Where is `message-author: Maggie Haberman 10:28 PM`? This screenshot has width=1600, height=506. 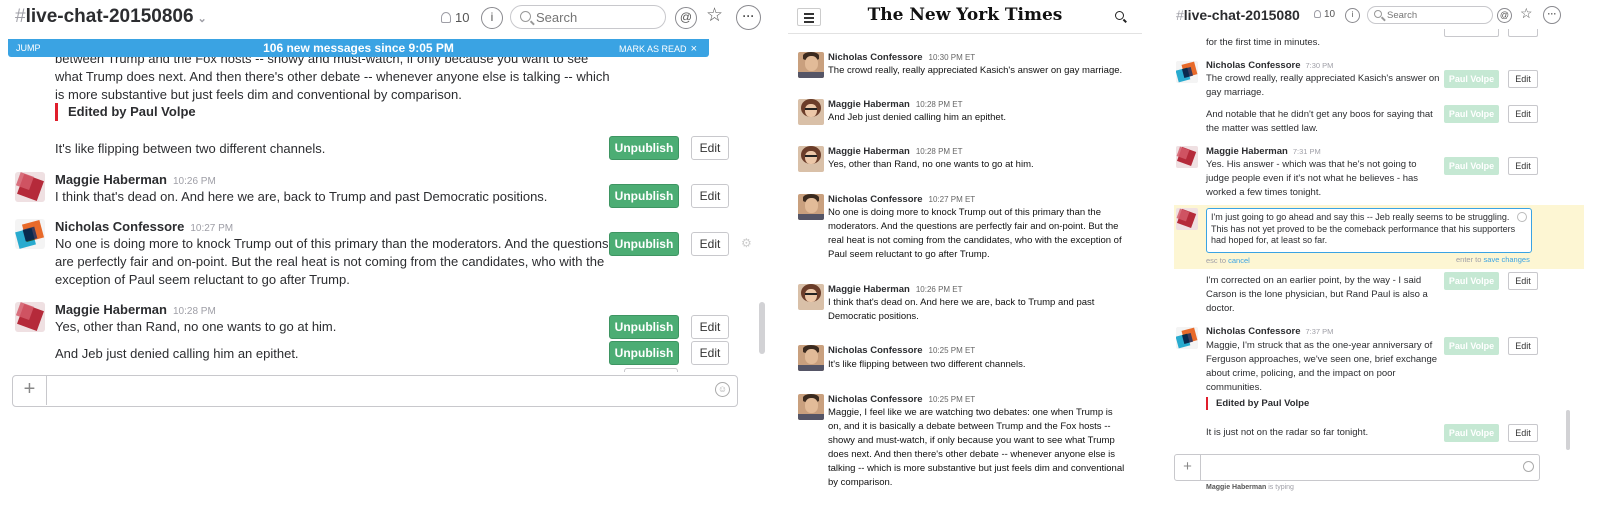 message-author: Maggie Haberman 10:28 PM is located at coordinates (135, 309).